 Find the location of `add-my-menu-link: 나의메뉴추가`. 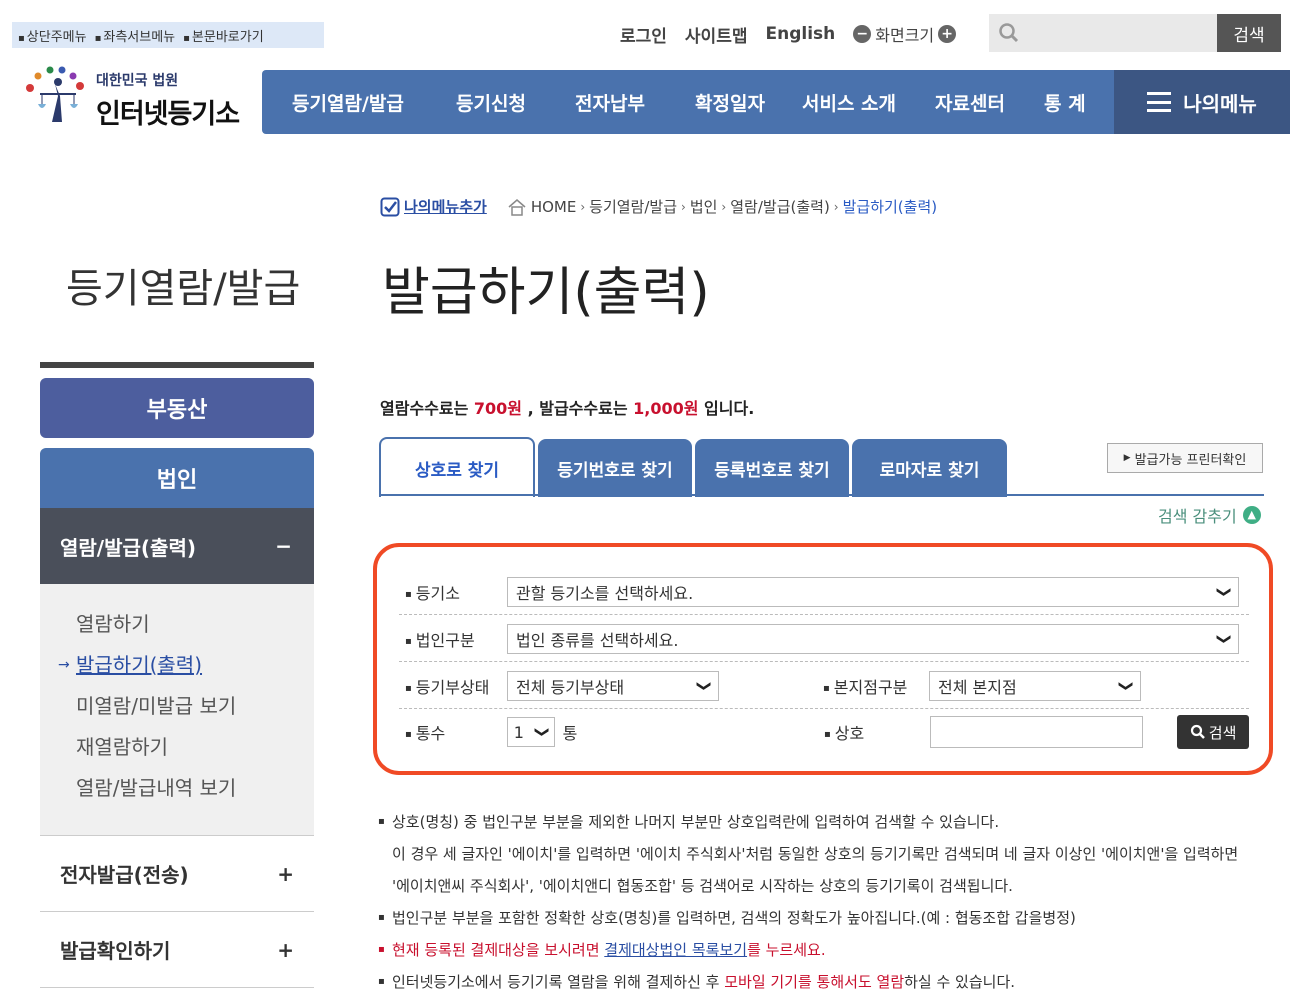

add-my-menu-link: 나의메뉴추가 is located at coordinates (433, 206).